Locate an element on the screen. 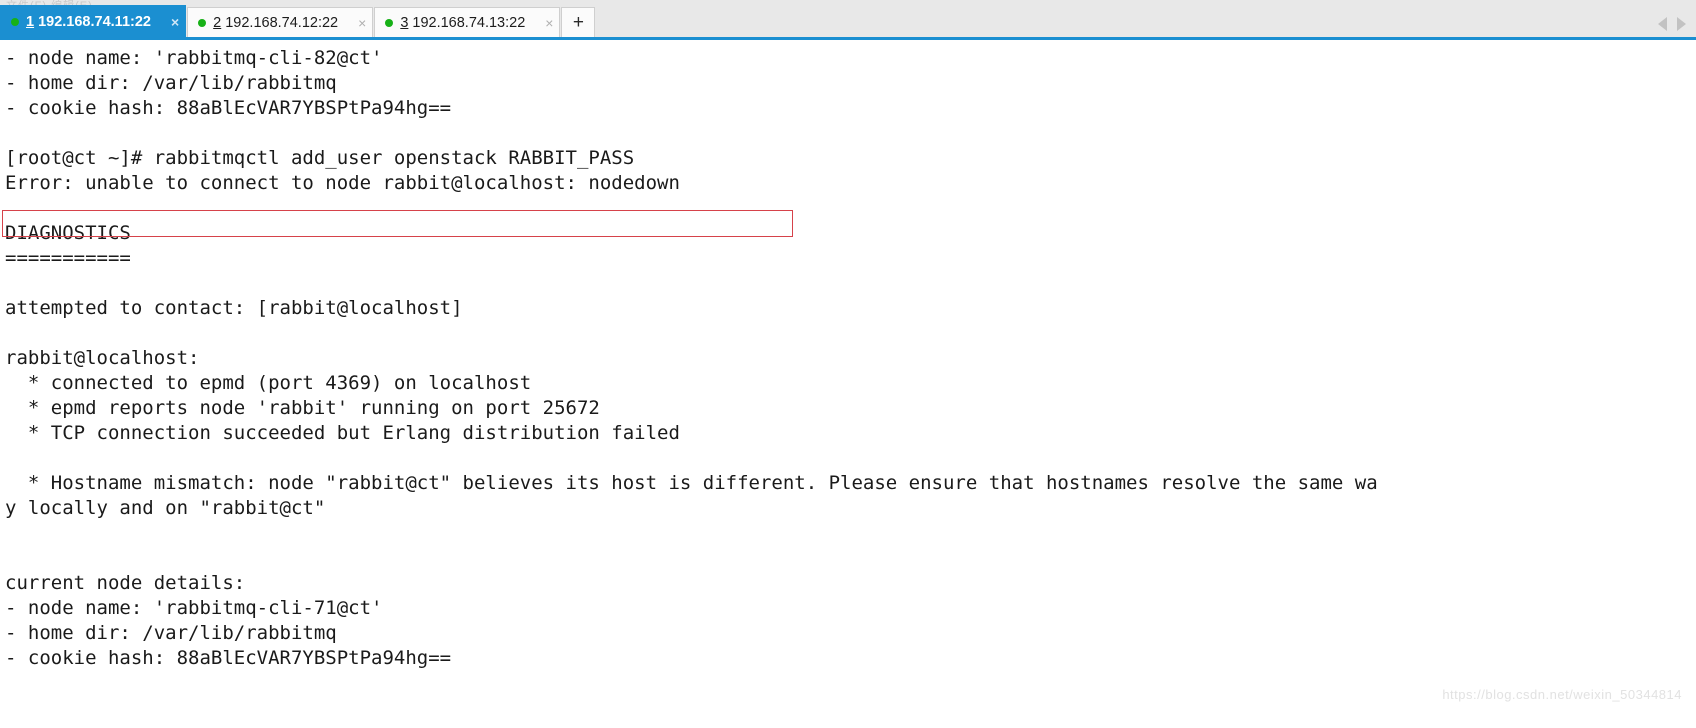 Image resolution: width=1696 pixels, height=728 pixels. tab-label: 192.168.74.12:22 is located at coordinates (282, 22).